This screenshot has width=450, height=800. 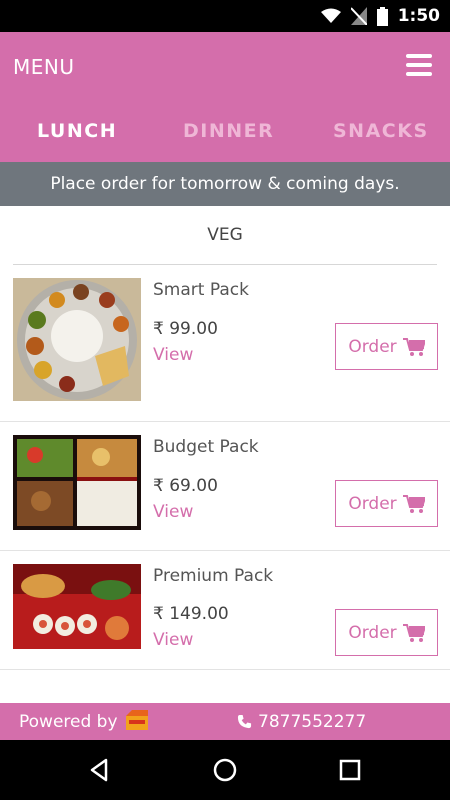 I want to click on recents-icon, so click(x=350, y=770).